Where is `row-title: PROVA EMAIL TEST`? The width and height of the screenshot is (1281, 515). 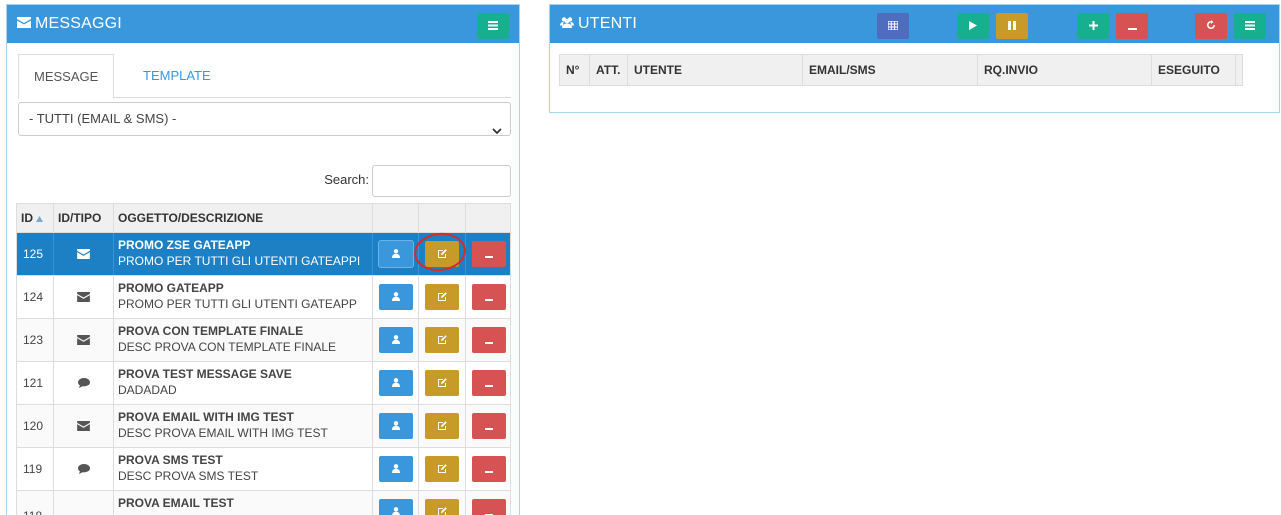 row-title: PROVA EMAIL TEST is located at coordinates (176, 503).